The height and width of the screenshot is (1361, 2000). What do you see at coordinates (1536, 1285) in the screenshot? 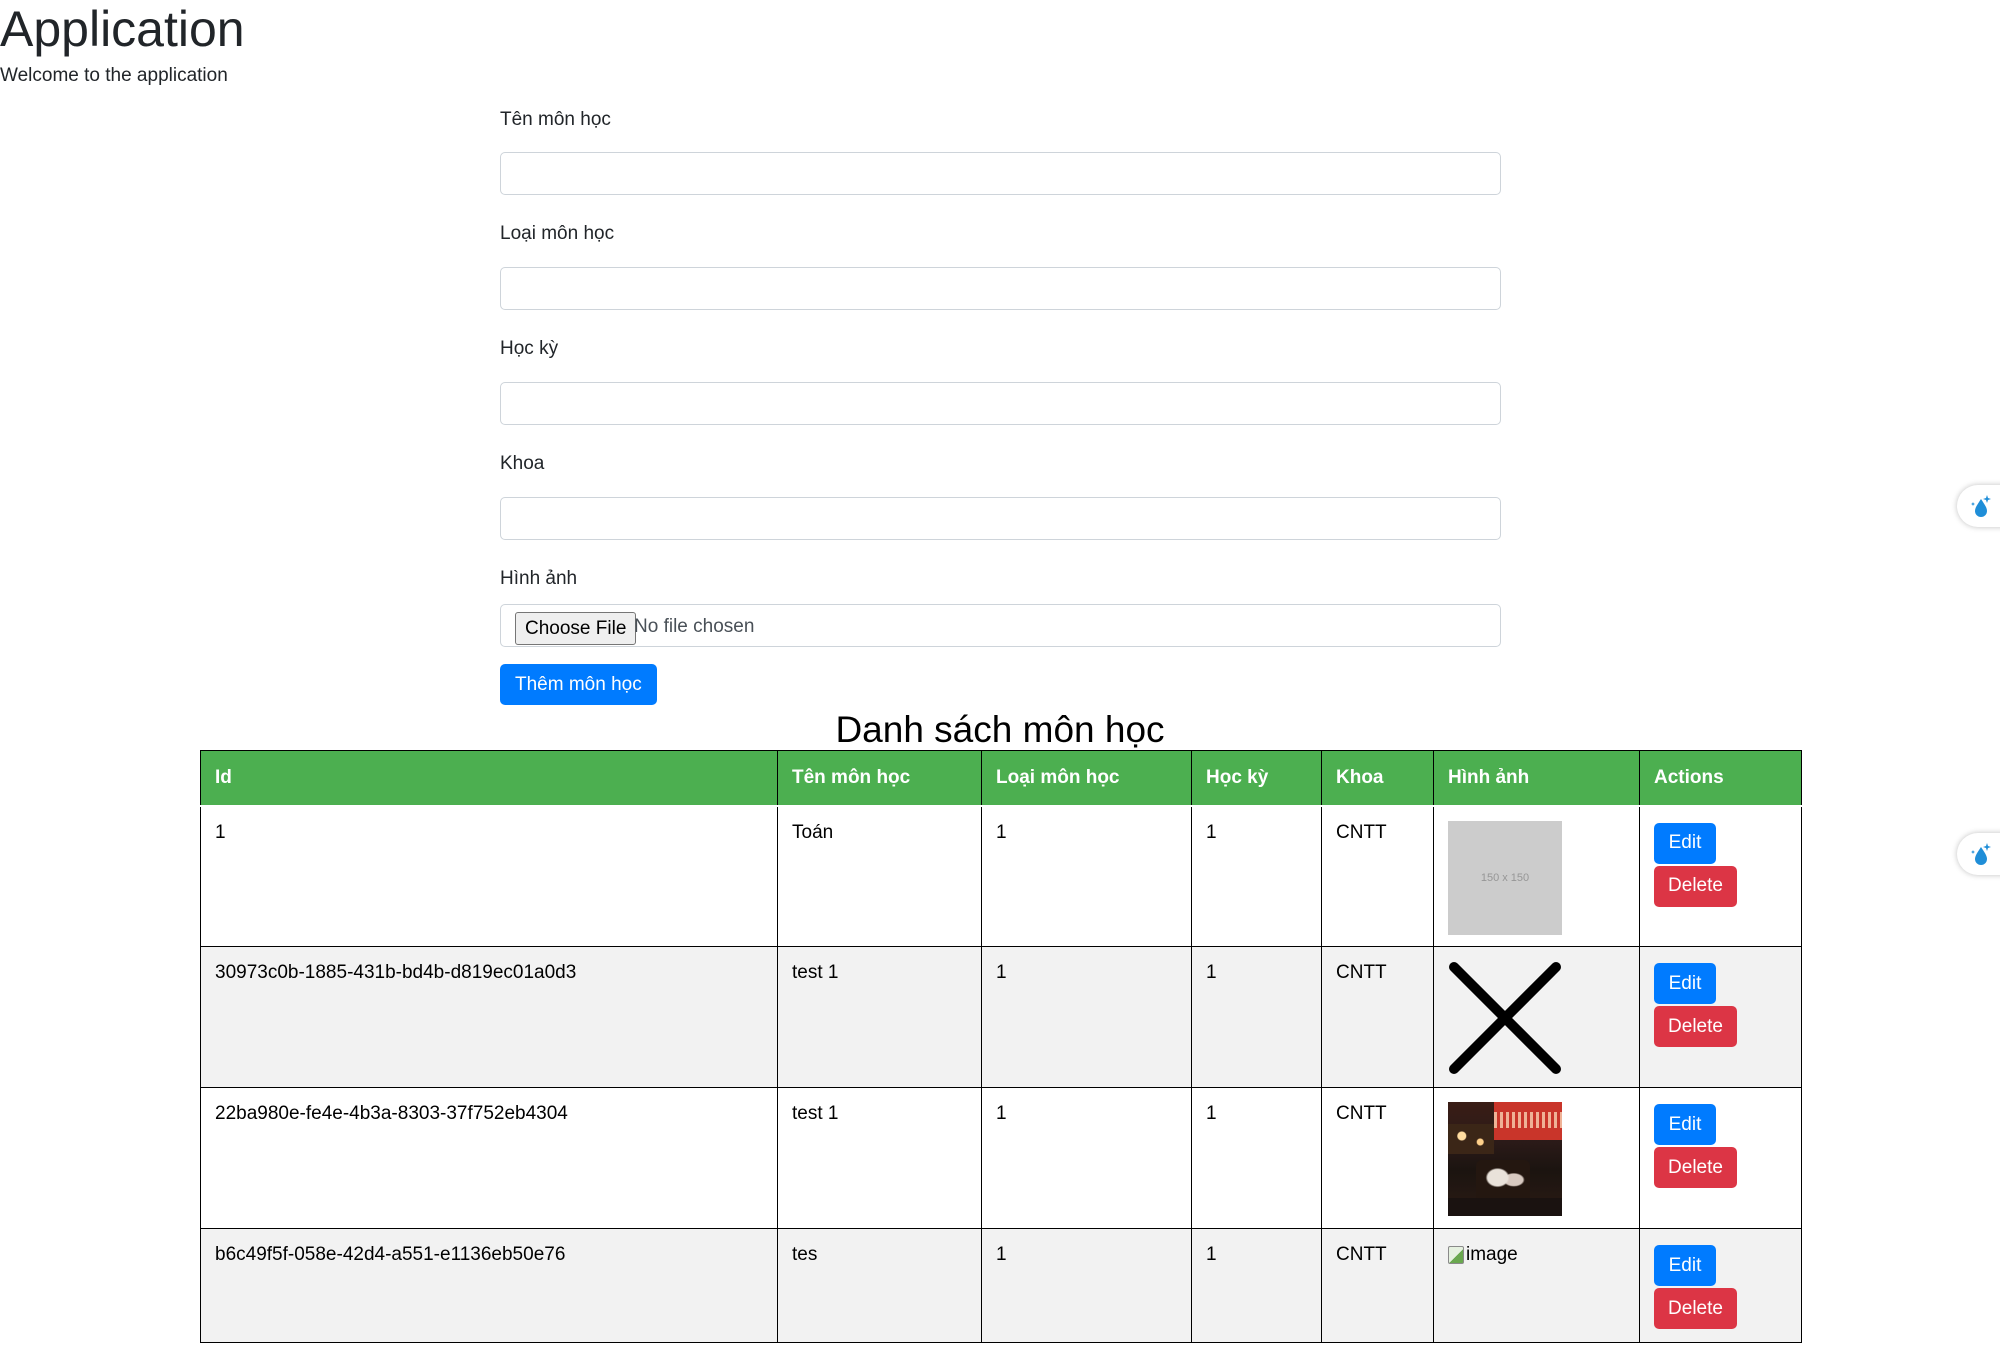
I see `cell-image: image` at bounding box center [1536, 1285].